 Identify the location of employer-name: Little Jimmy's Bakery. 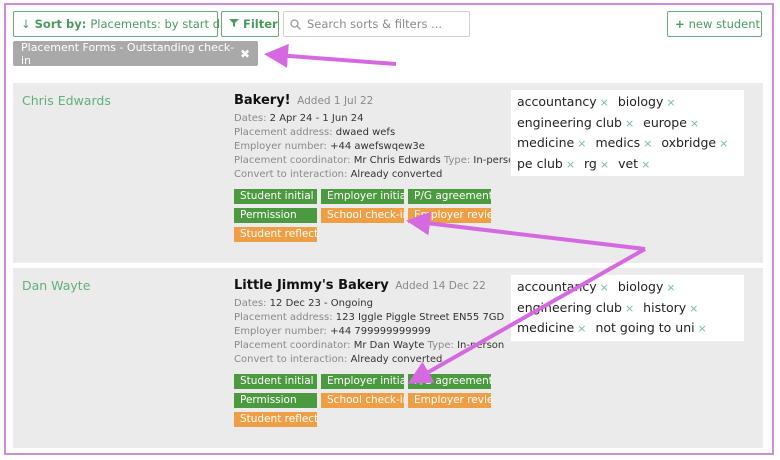
(311, 285).